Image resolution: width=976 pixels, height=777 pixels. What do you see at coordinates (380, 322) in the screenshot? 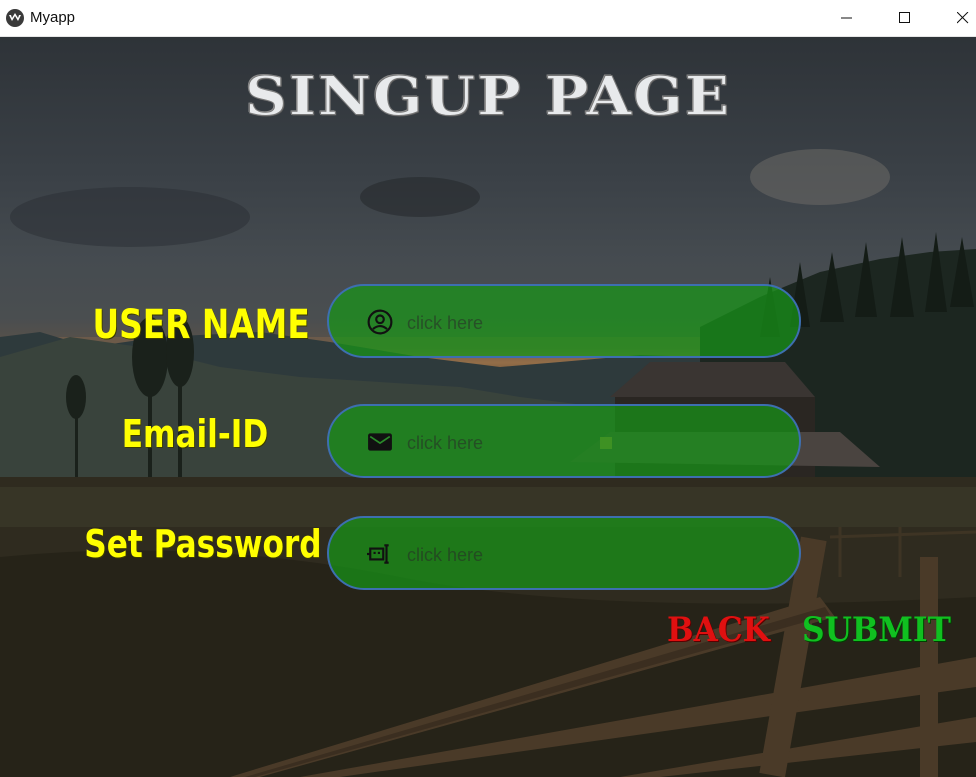
I see `account-circle-icon` at bounding box center [380, 322].